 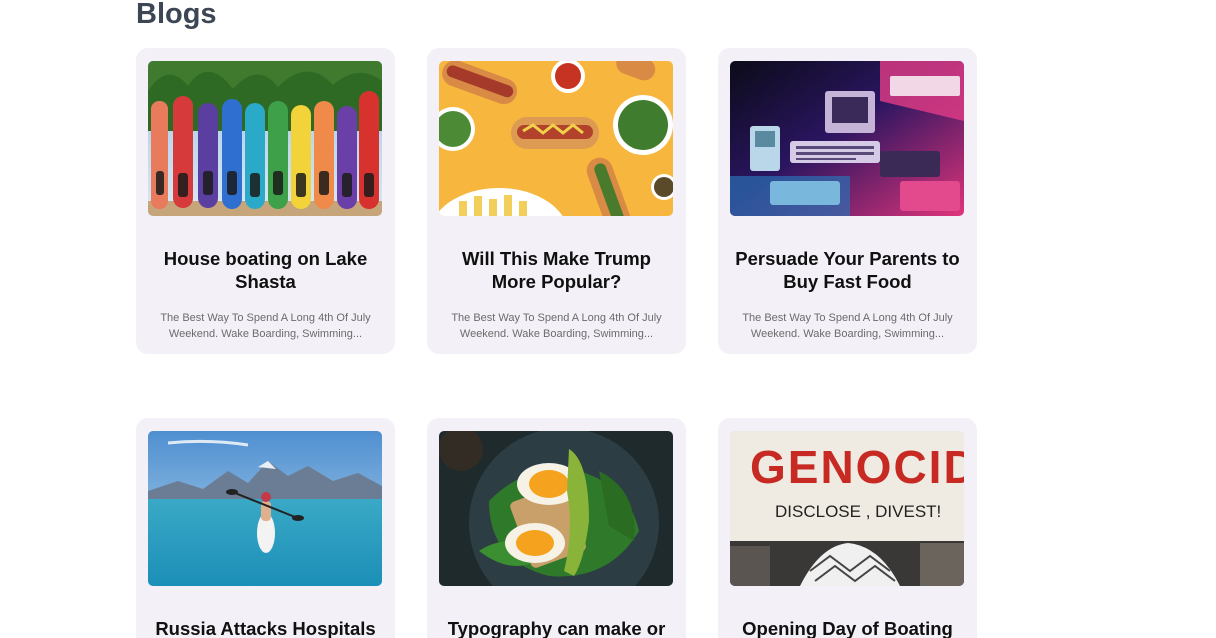 What do you see at coordinates (265, 270) in the screenshot?
I see `card-title: House boating on Lake Shasta` at bounding box center [265, 270].